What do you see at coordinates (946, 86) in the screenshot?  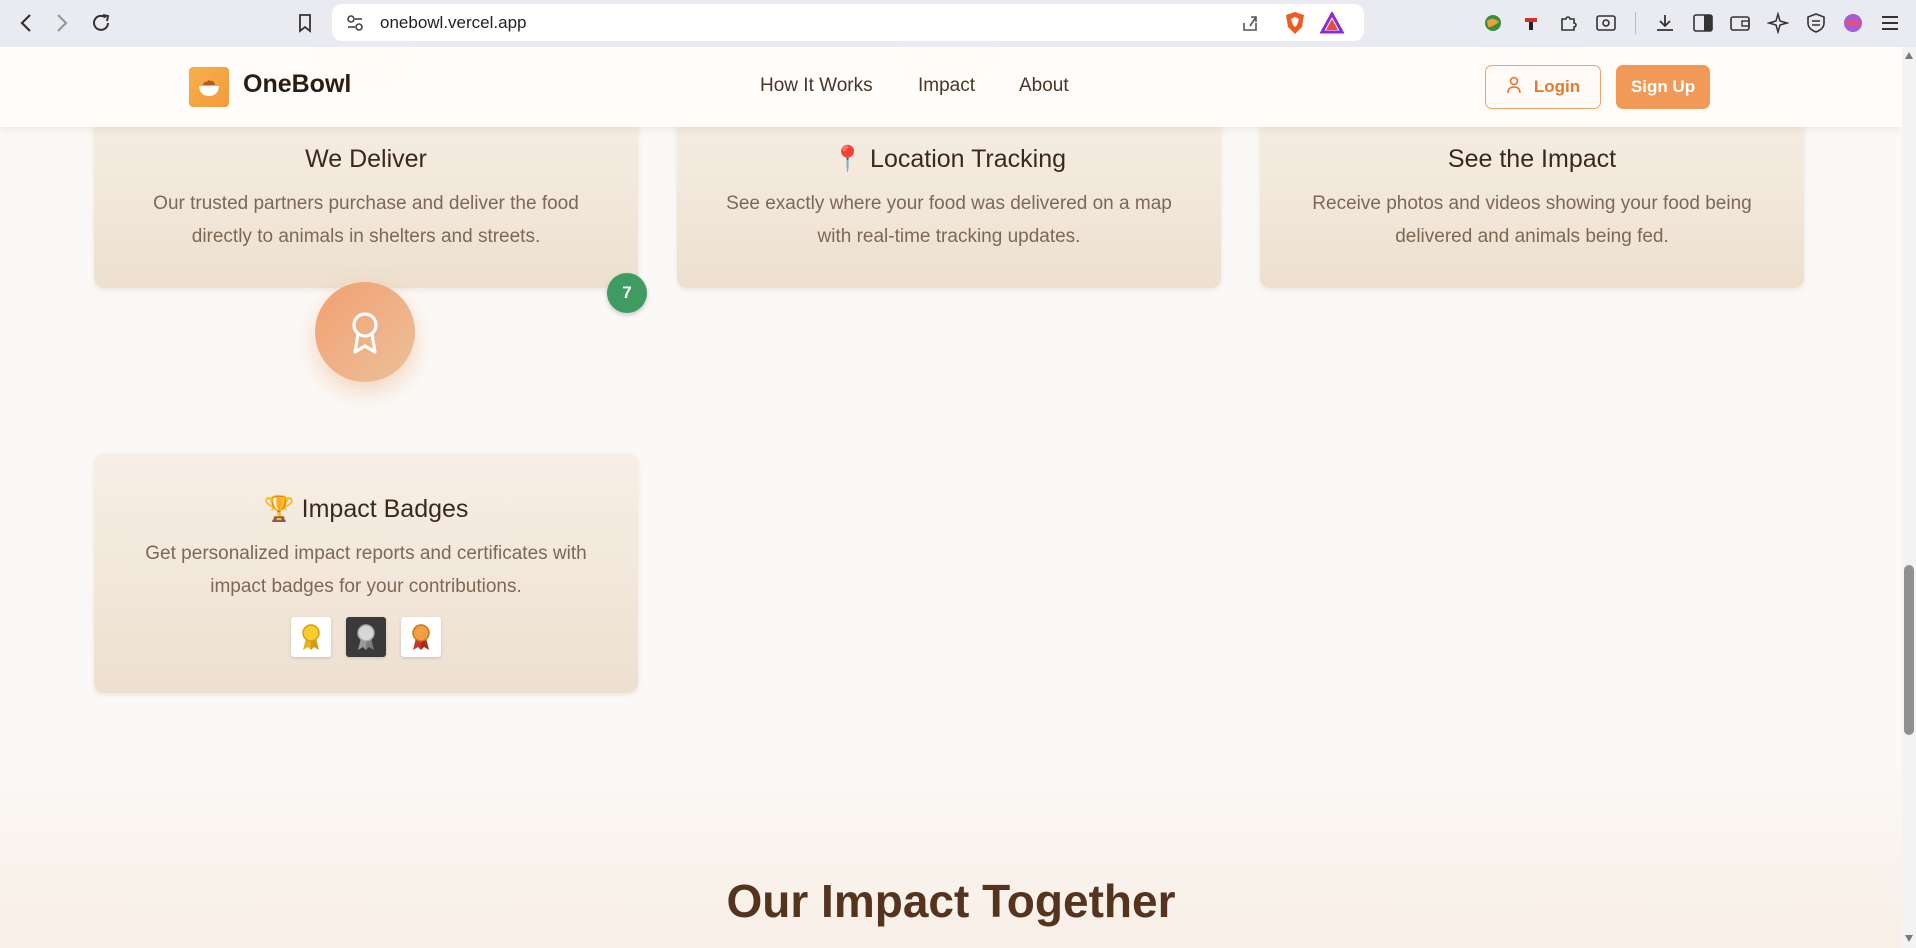 I see `nav-impact: Impact` at bounding box center [946, 86].